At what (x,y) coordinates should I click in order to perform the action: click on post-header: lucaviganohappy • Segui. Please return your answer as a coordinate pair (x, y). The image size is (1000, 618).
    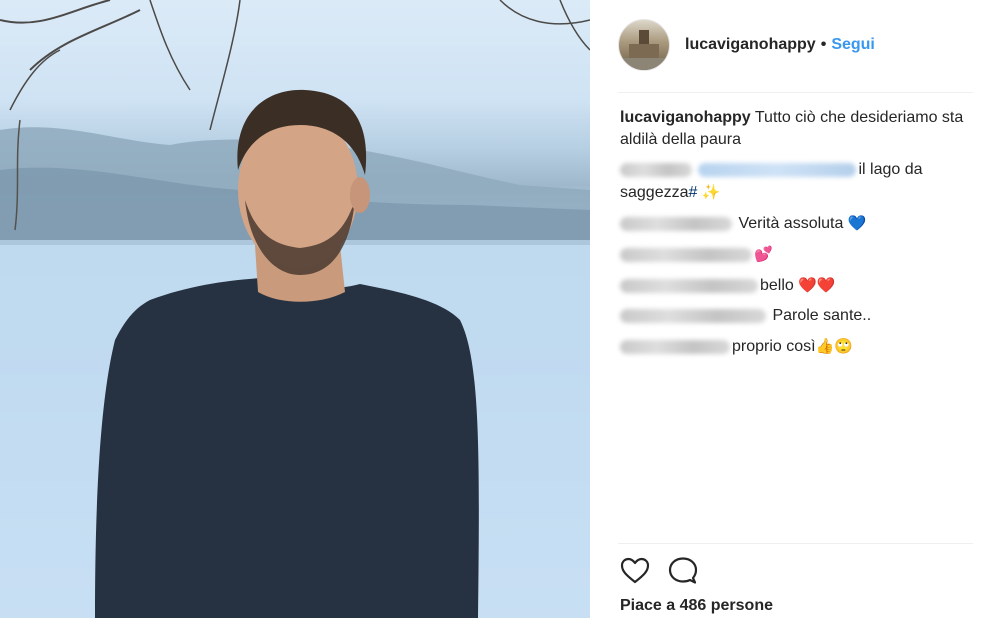
    Looking at the image, I should click on (746, 45).